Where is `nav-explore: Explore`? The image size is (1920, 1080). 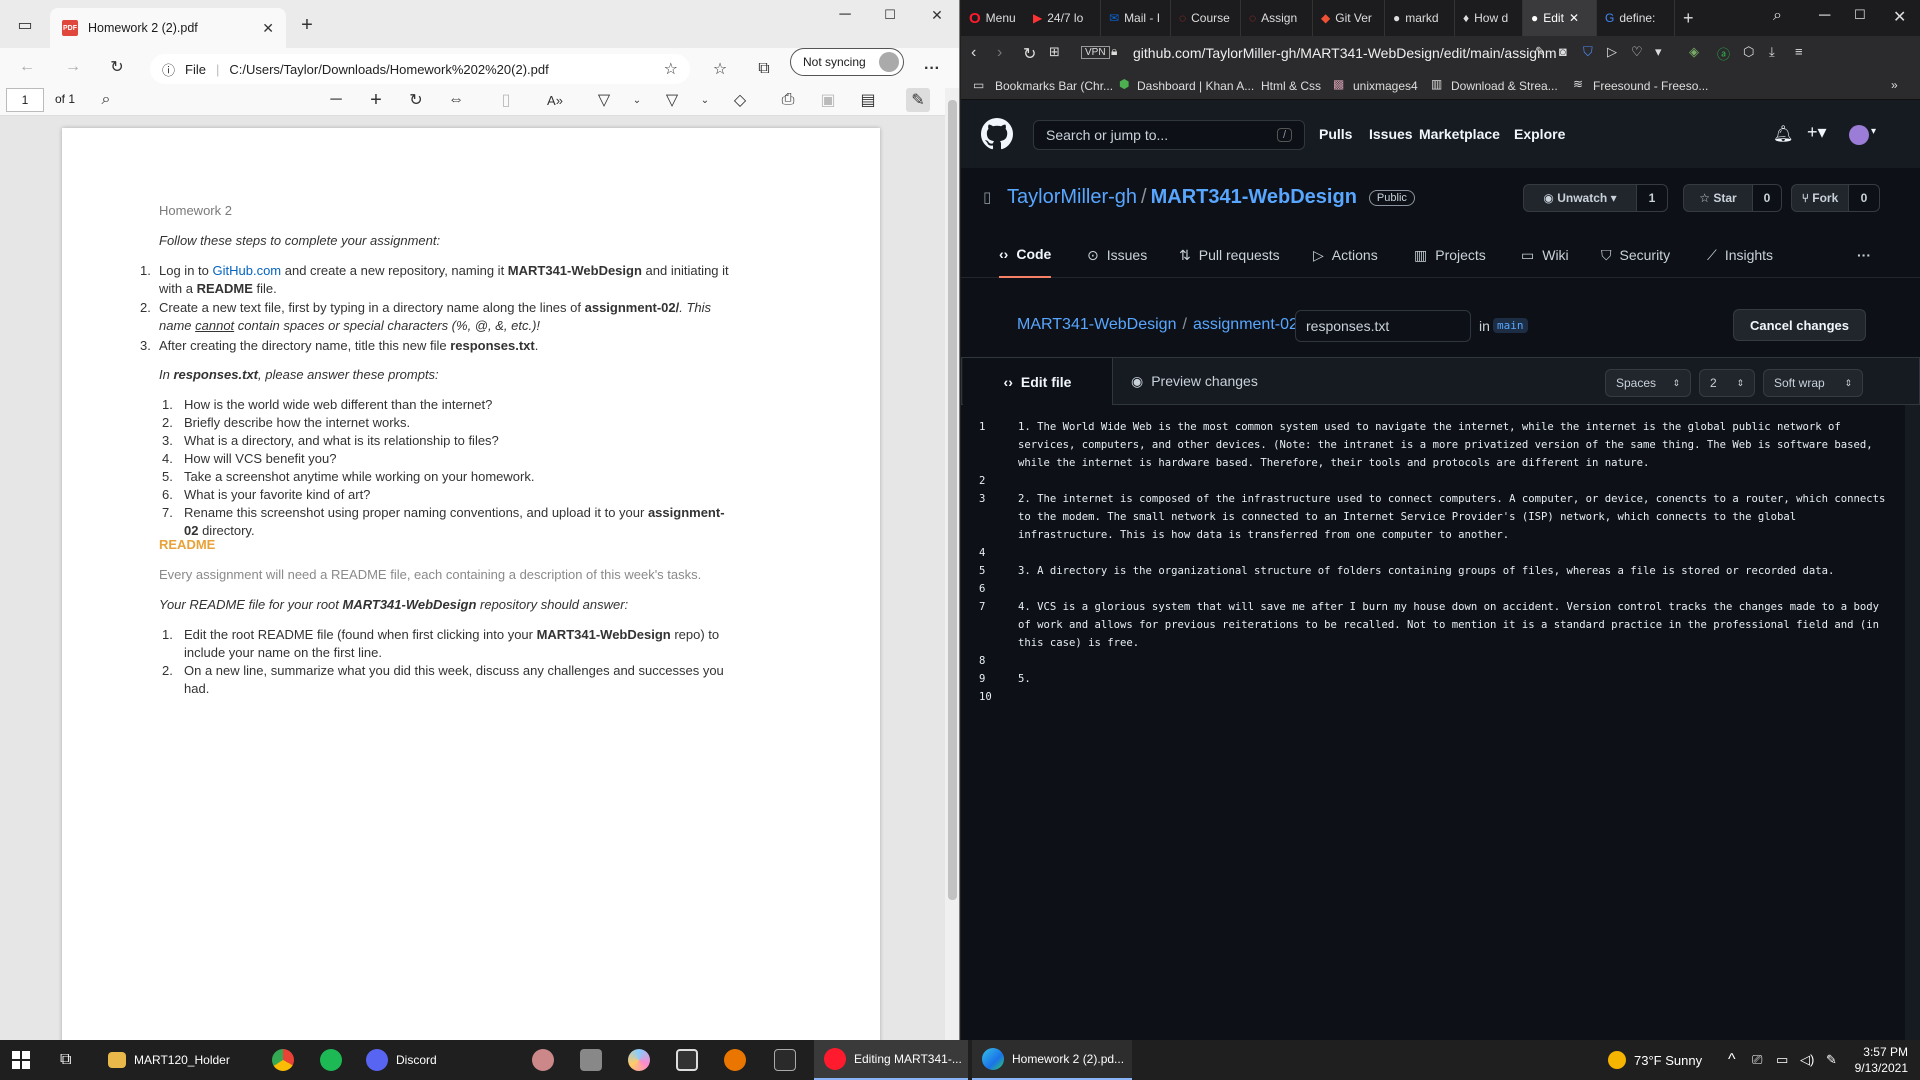
nav-explore: Explore is located at coordinates (1539, 134).